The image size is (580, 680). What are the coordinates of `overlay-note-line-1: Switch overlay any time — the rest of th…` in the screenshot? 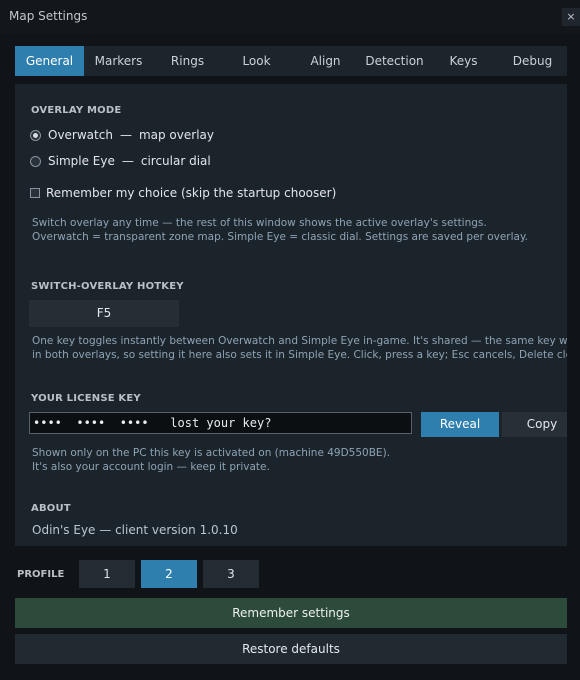 It's located at (259, 223).